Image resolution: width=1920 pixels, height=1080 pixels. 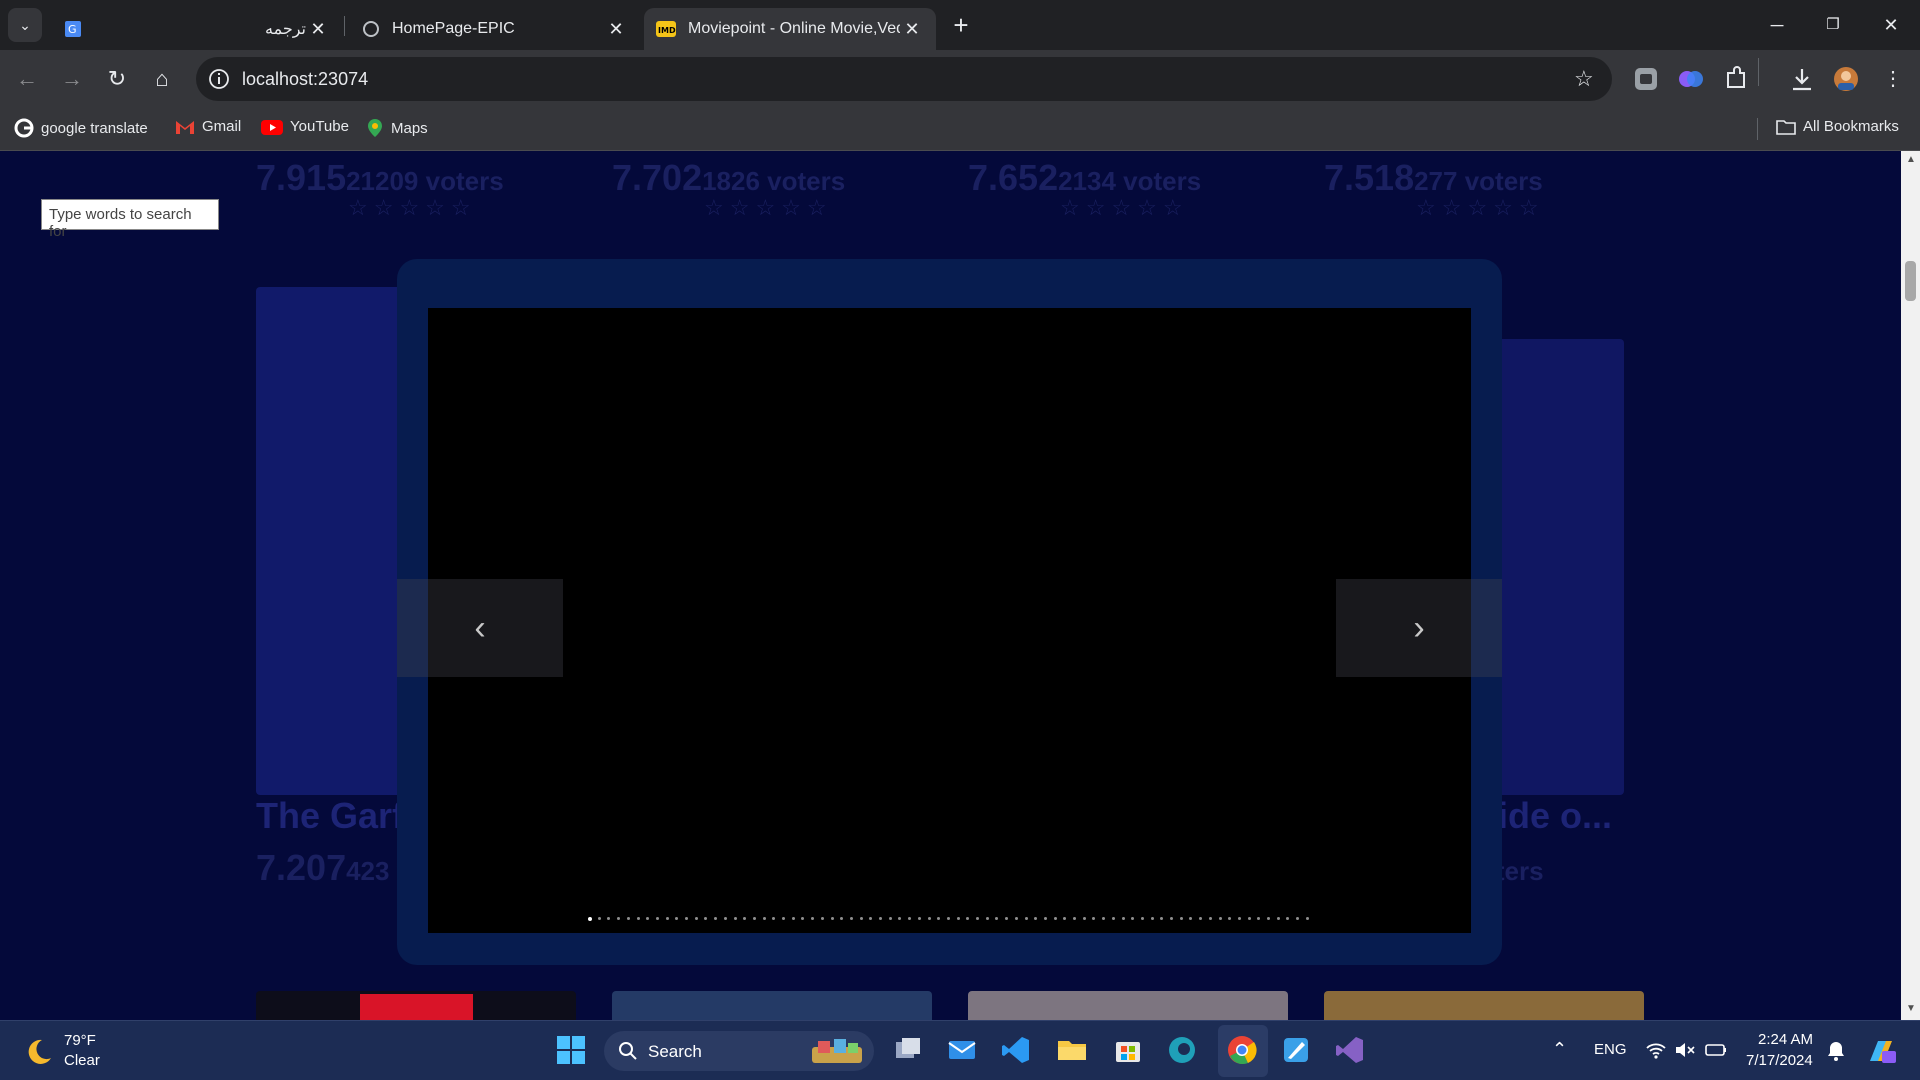 What do you see at coordinates (208, 126) in the screenshot?
I see `bookmark-gmail: Gmail` at bounding box center [208, 126].